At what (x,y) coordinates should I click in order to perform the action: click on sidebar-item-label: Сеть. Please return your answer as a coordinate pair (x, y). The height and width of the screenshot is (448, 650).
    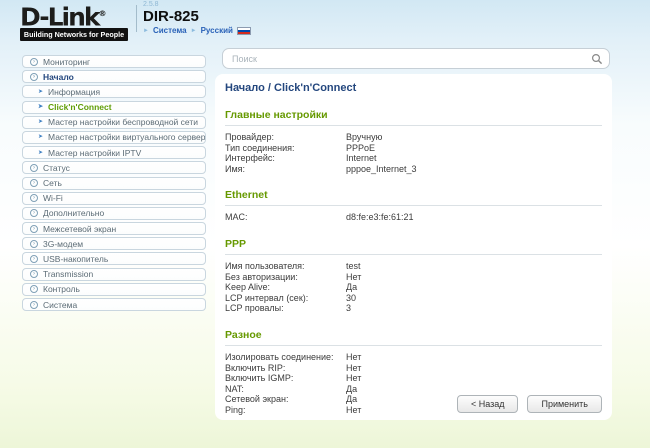
    Looking at the image, I should click on (52, 183).